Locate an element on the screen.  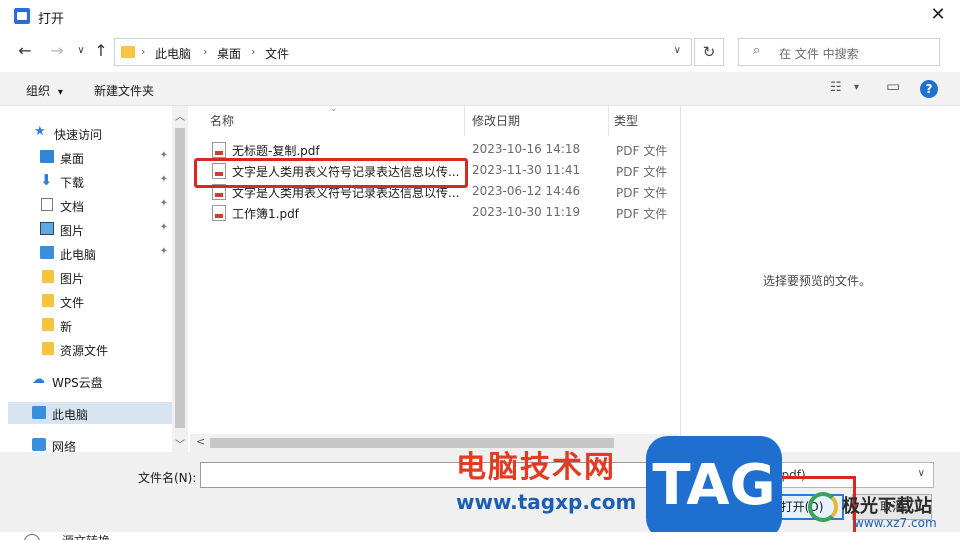
file-date: 2023-10-16 14:18 is located at coordinates (526, 149).